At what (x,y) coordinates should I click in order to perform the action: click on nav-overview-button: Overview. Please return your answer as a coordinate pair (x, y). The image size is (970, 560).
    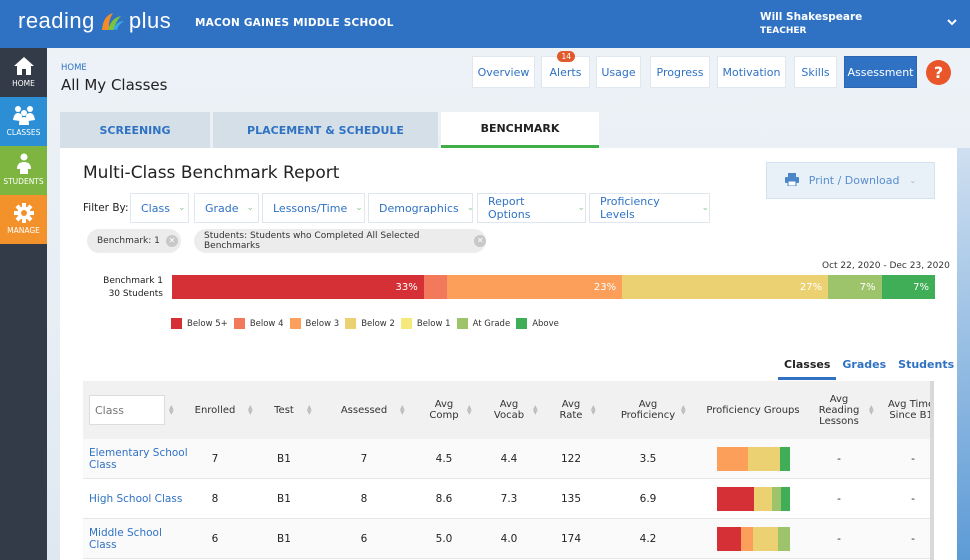
    Looking at the image, I should click on (503, 72).